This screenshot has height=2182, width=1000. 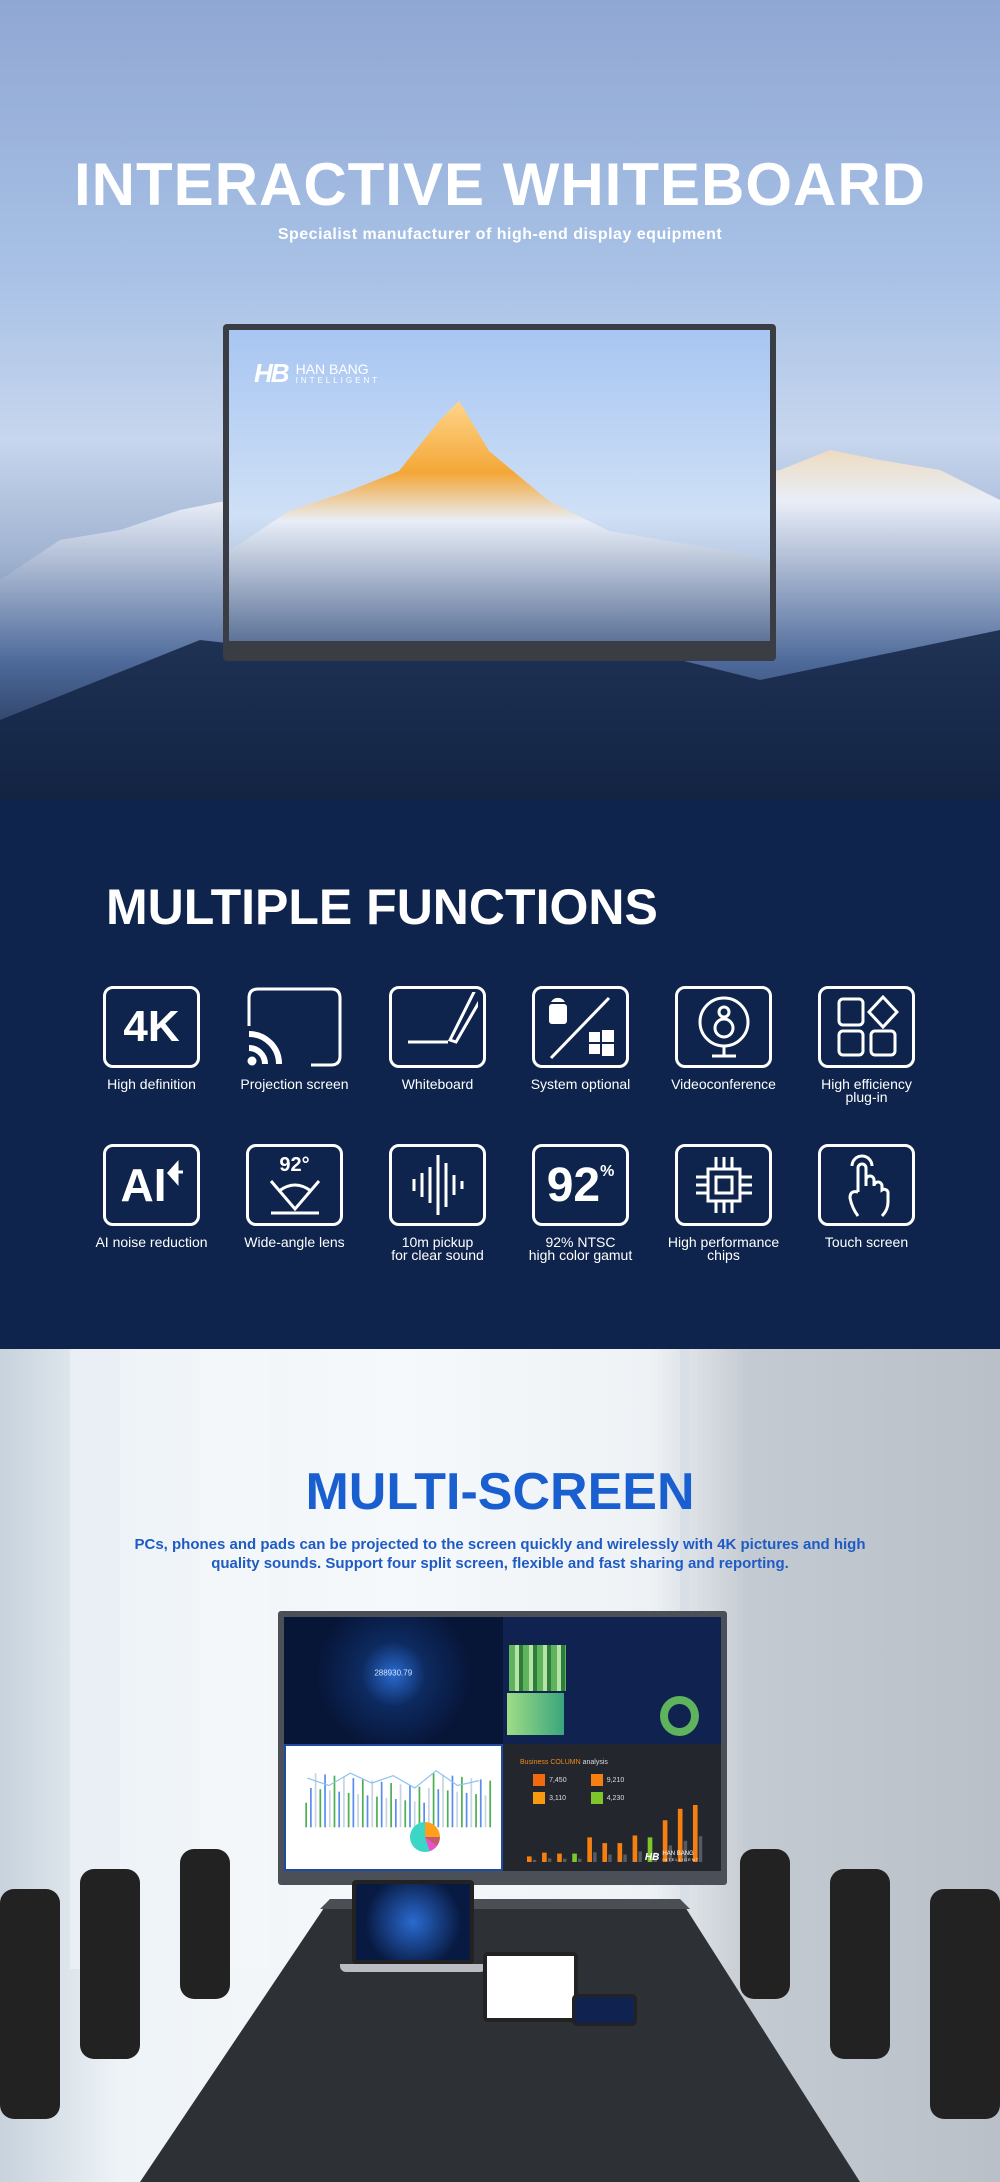 What do you see at coordinates (580, 1203) in the screenshot?
I see `feature-color-gamut: 92% 92% NTSC high color gamut` at bounding box center [580, 1203].